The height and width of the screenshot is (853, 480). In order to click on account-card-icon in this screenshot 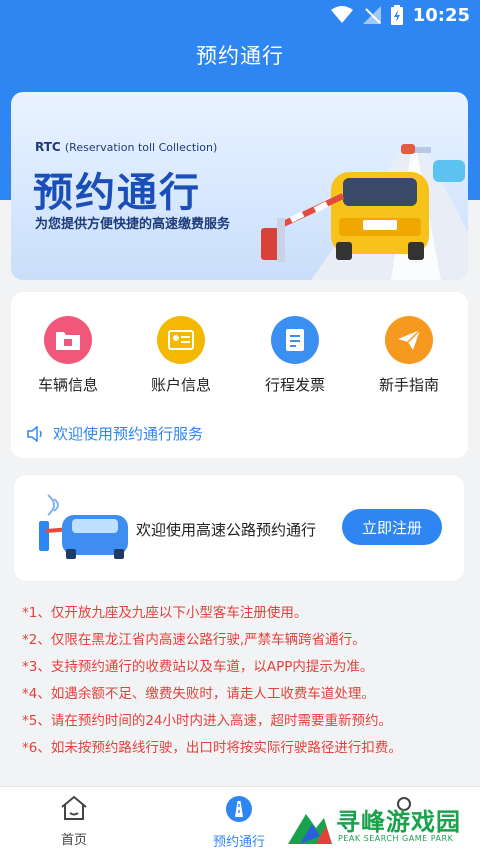, I will do `click(181, 340)`.